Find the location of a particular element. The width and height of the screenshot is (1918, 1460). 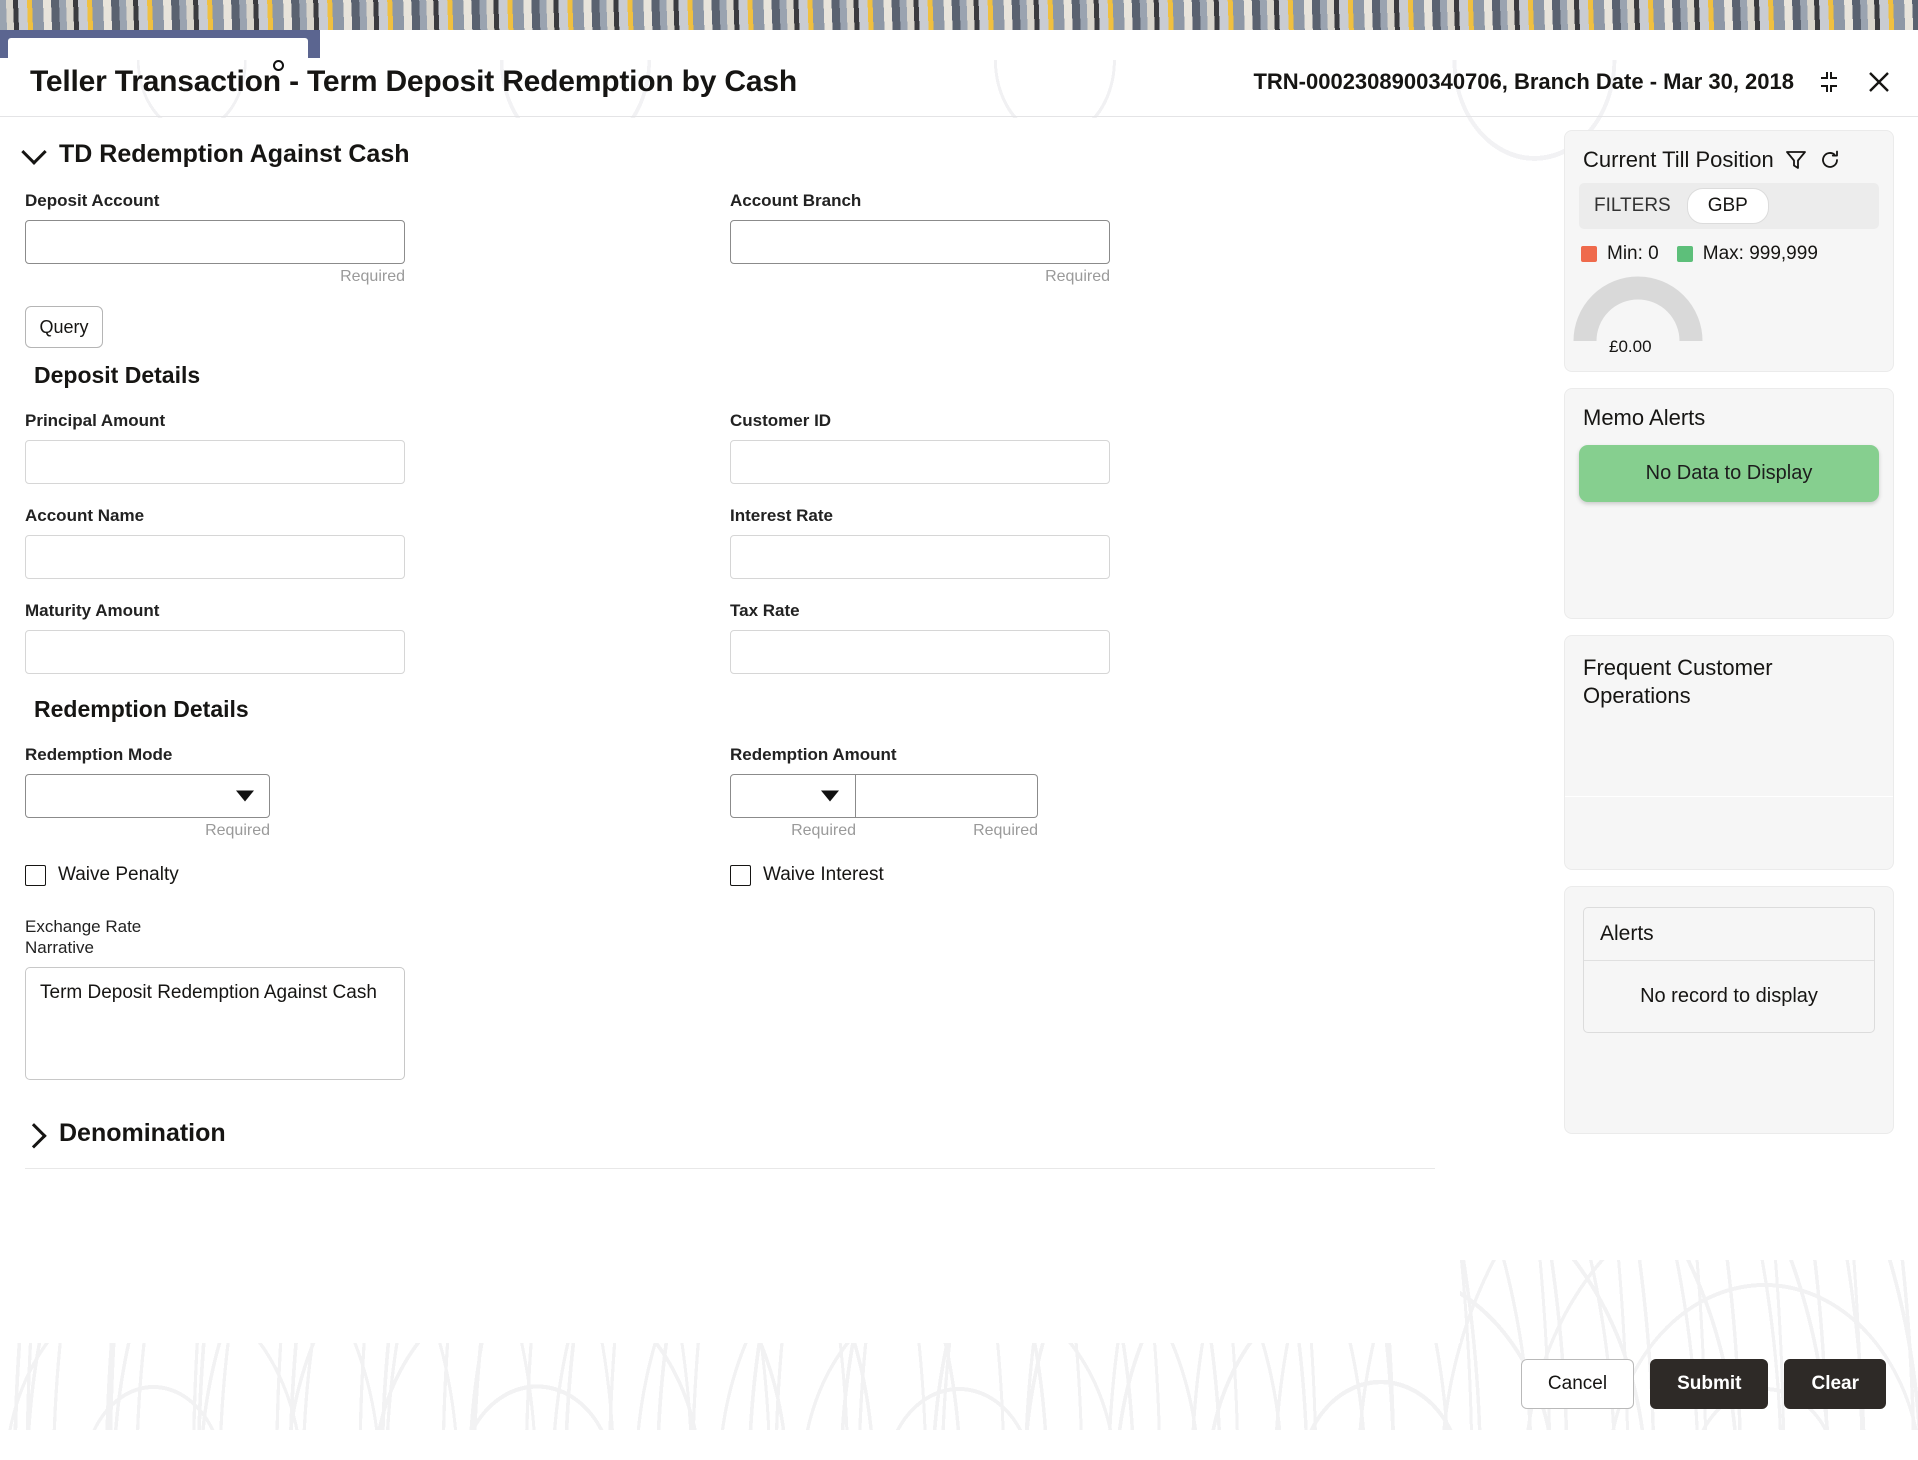

tax-rate-input is located at coordinates (920, 652).